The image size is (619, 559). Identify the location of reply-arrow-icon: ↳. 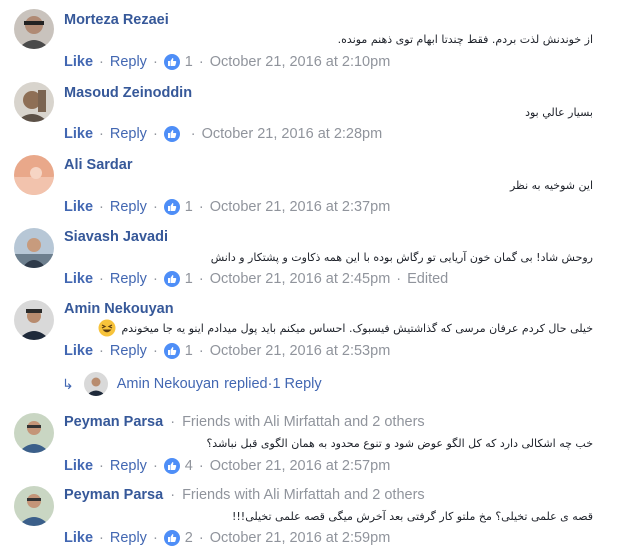
(68, 383).